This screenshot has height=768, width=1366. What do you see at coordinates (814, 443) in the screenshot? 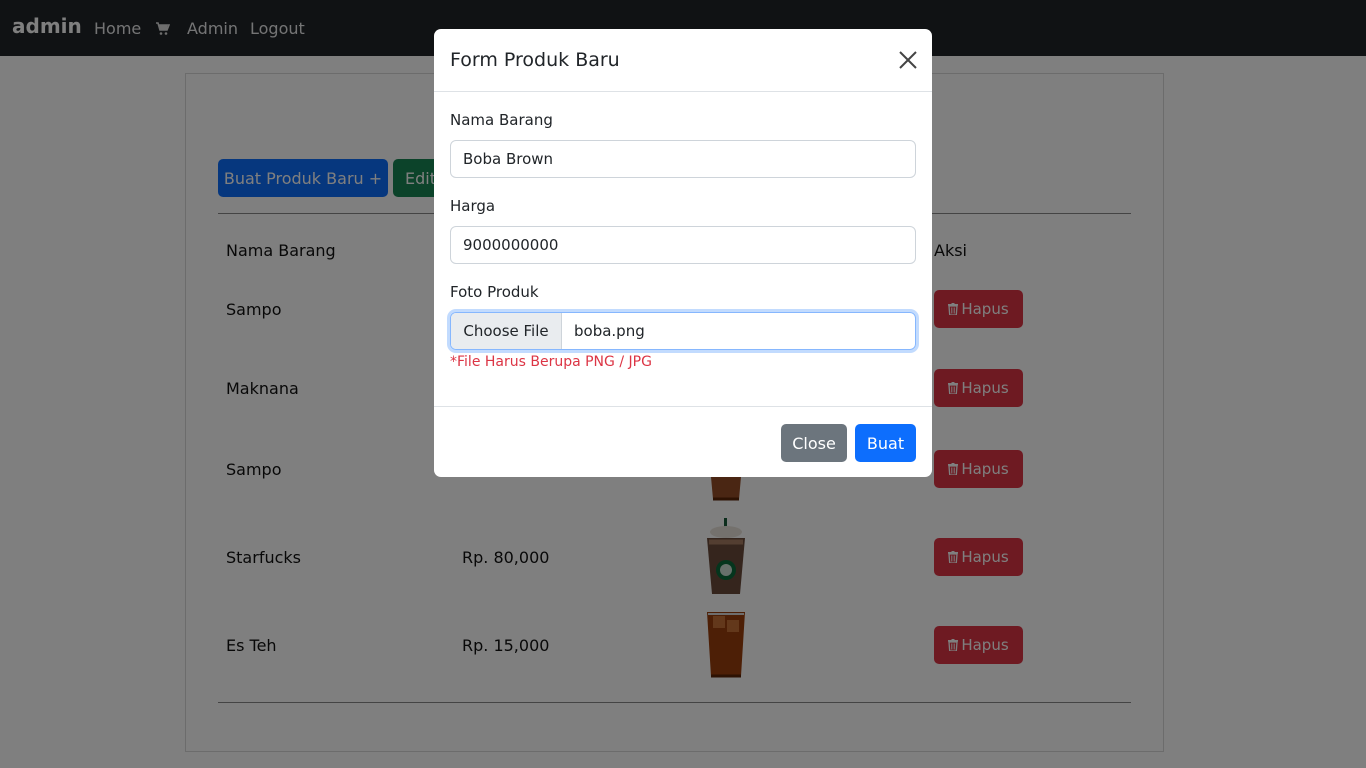
I see `close-button: Close` at bounding box center [814, 443].